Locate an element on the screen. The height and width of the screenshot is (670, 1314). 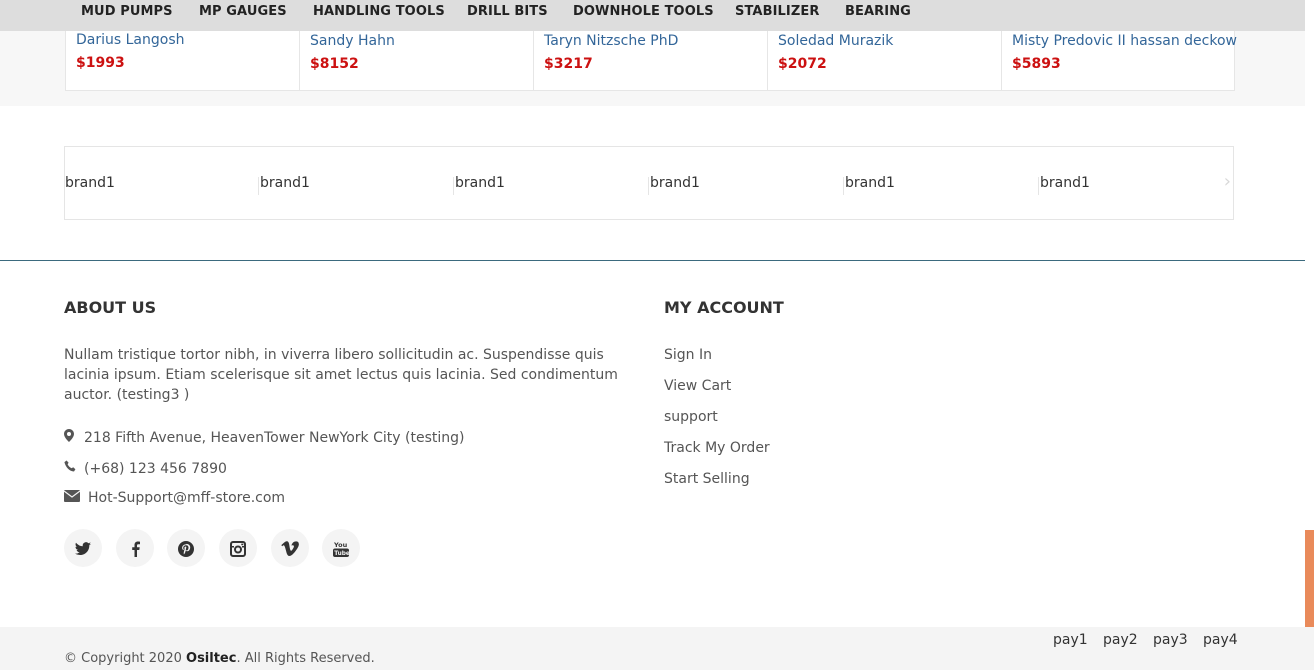
payment-method-2: pay2 is located at coordinates (1120, 640).